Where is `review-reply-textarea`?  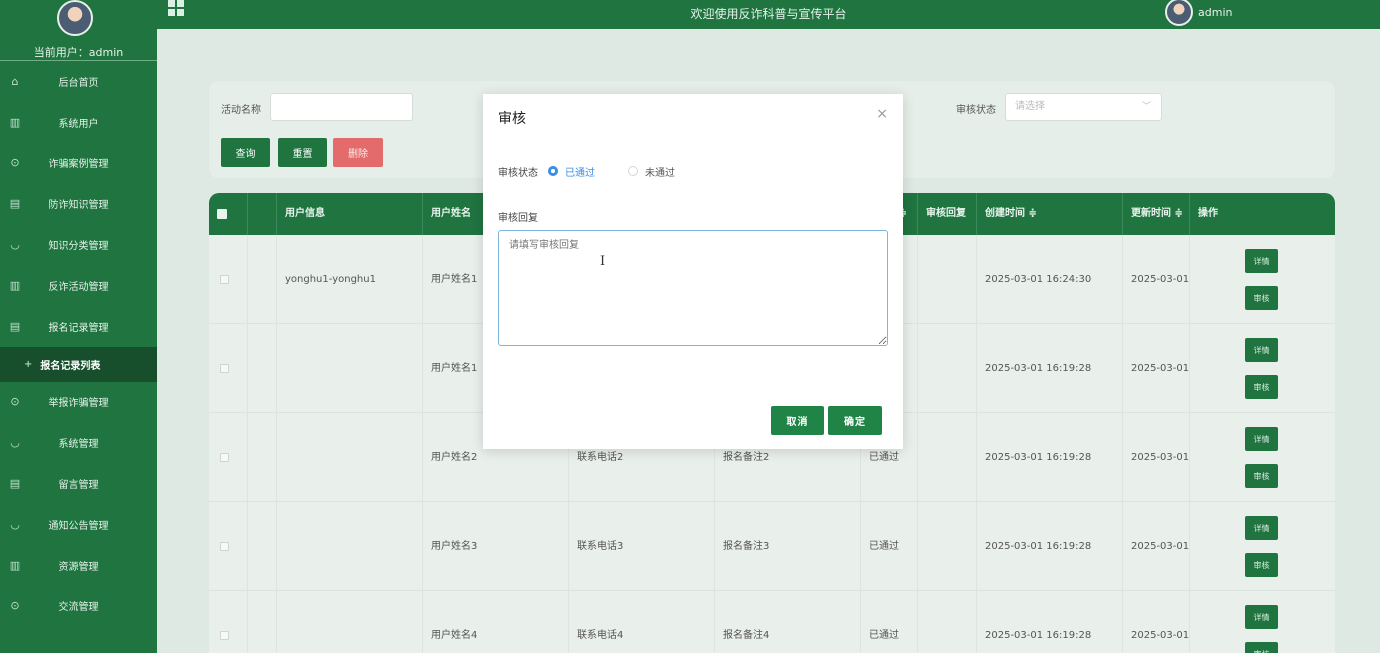
review-reply-textarea is located at coordinates (693, 288).